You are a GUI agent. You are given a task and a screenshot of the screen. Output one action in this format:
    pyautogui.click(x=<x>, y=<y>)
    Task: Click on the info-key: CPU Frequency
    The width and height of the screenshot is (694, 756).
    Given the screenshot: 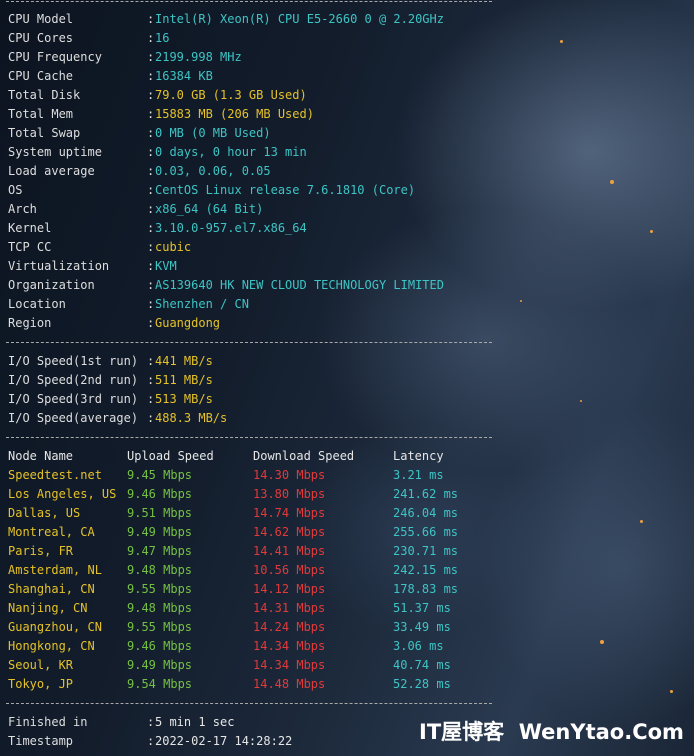 What is the action you would take?
    pyautogui.click(x=55, y=57)
    